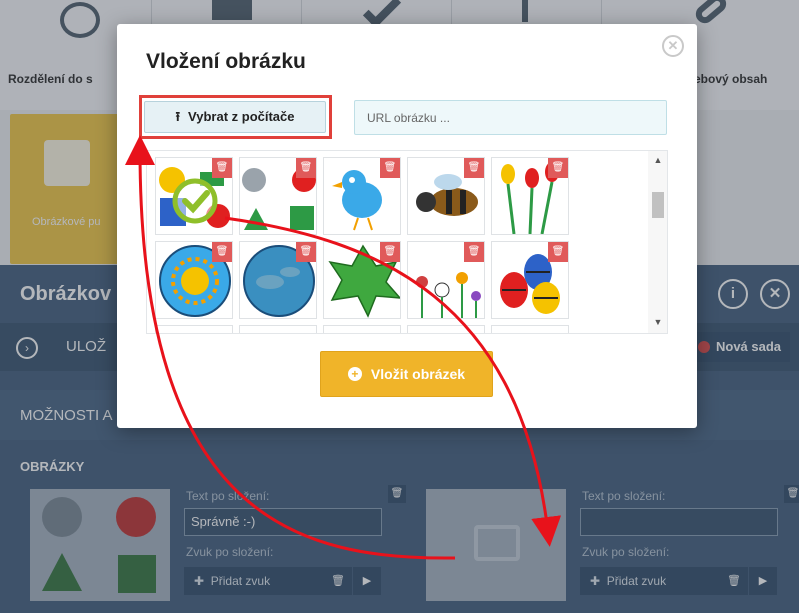  What do you see at coordinates (241, 116) in the screenshot?
I see `upload-label: Vybrat z počítače` at bounding box center [241, 116].